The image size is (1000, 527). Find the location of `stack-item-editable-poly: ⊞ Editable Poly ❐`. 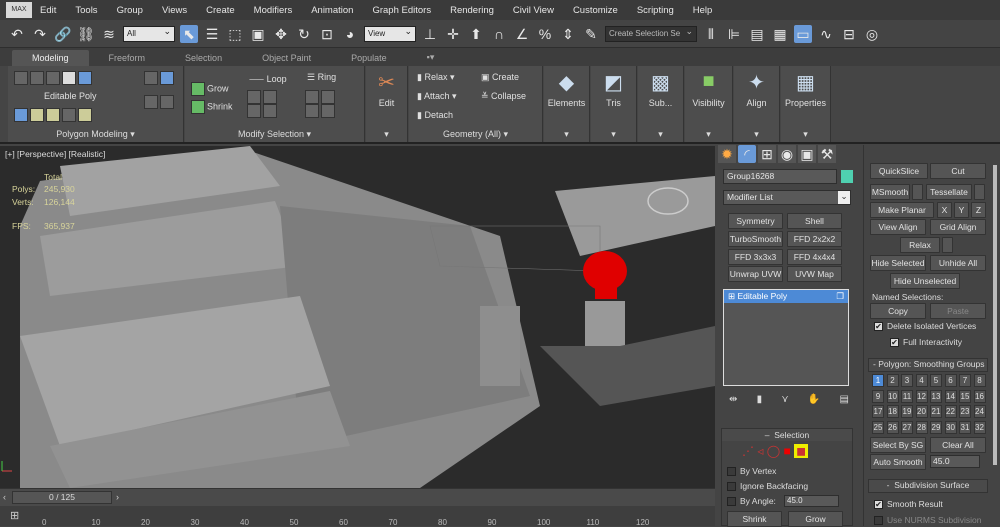

stack-item-editable-poly: ⊞ Editable Poly ❐ is located at coordinates (786, 296).